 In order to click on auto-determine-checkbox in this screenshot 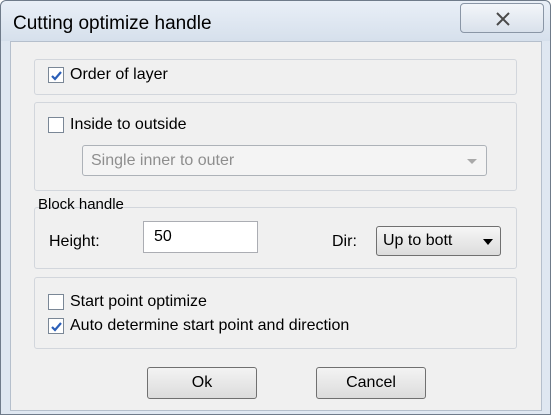, I will do `click(56, 326)`.